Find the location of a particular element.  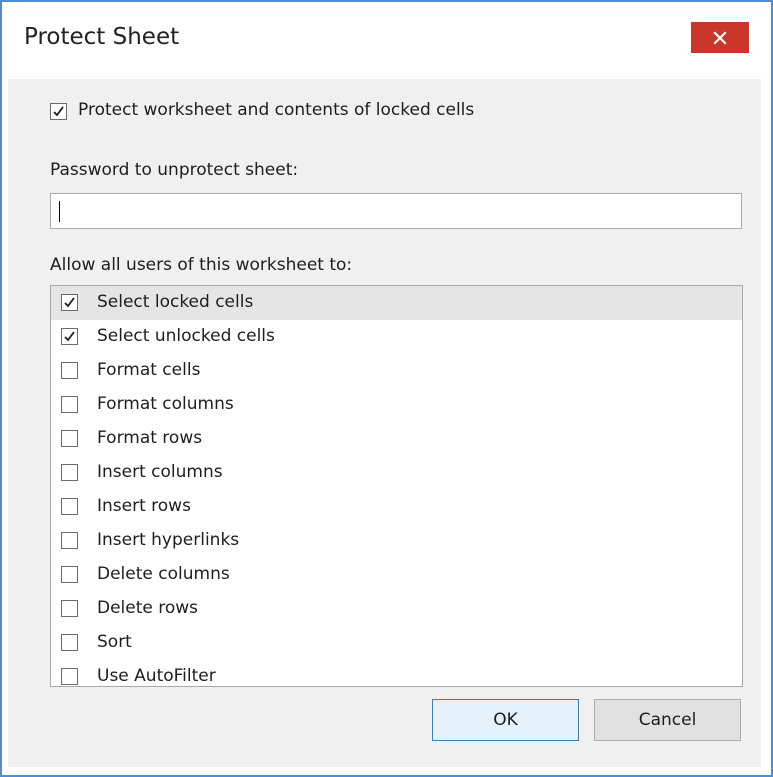

password-label: Password to unprotect sheet: is located at coordinates (174, 170).